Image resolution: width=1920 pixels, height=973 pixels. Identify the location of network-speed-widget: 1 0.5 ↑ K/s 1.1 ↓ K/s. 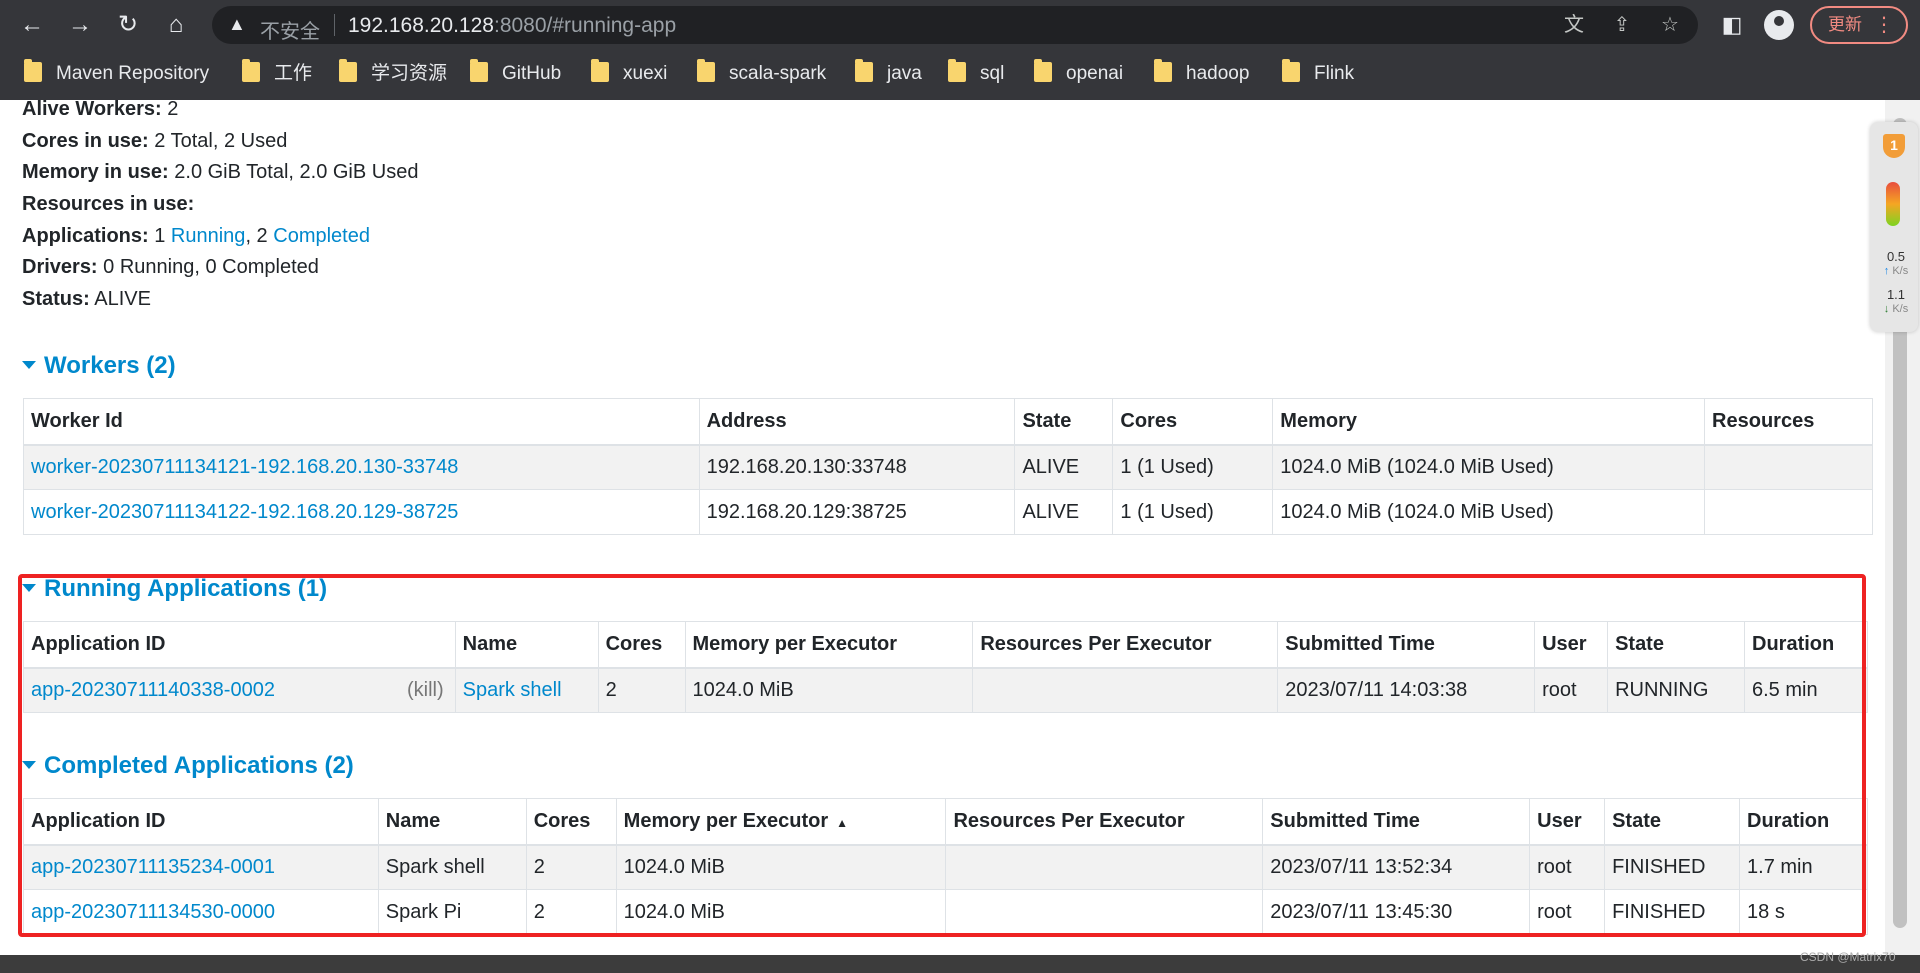
(1894, 227).